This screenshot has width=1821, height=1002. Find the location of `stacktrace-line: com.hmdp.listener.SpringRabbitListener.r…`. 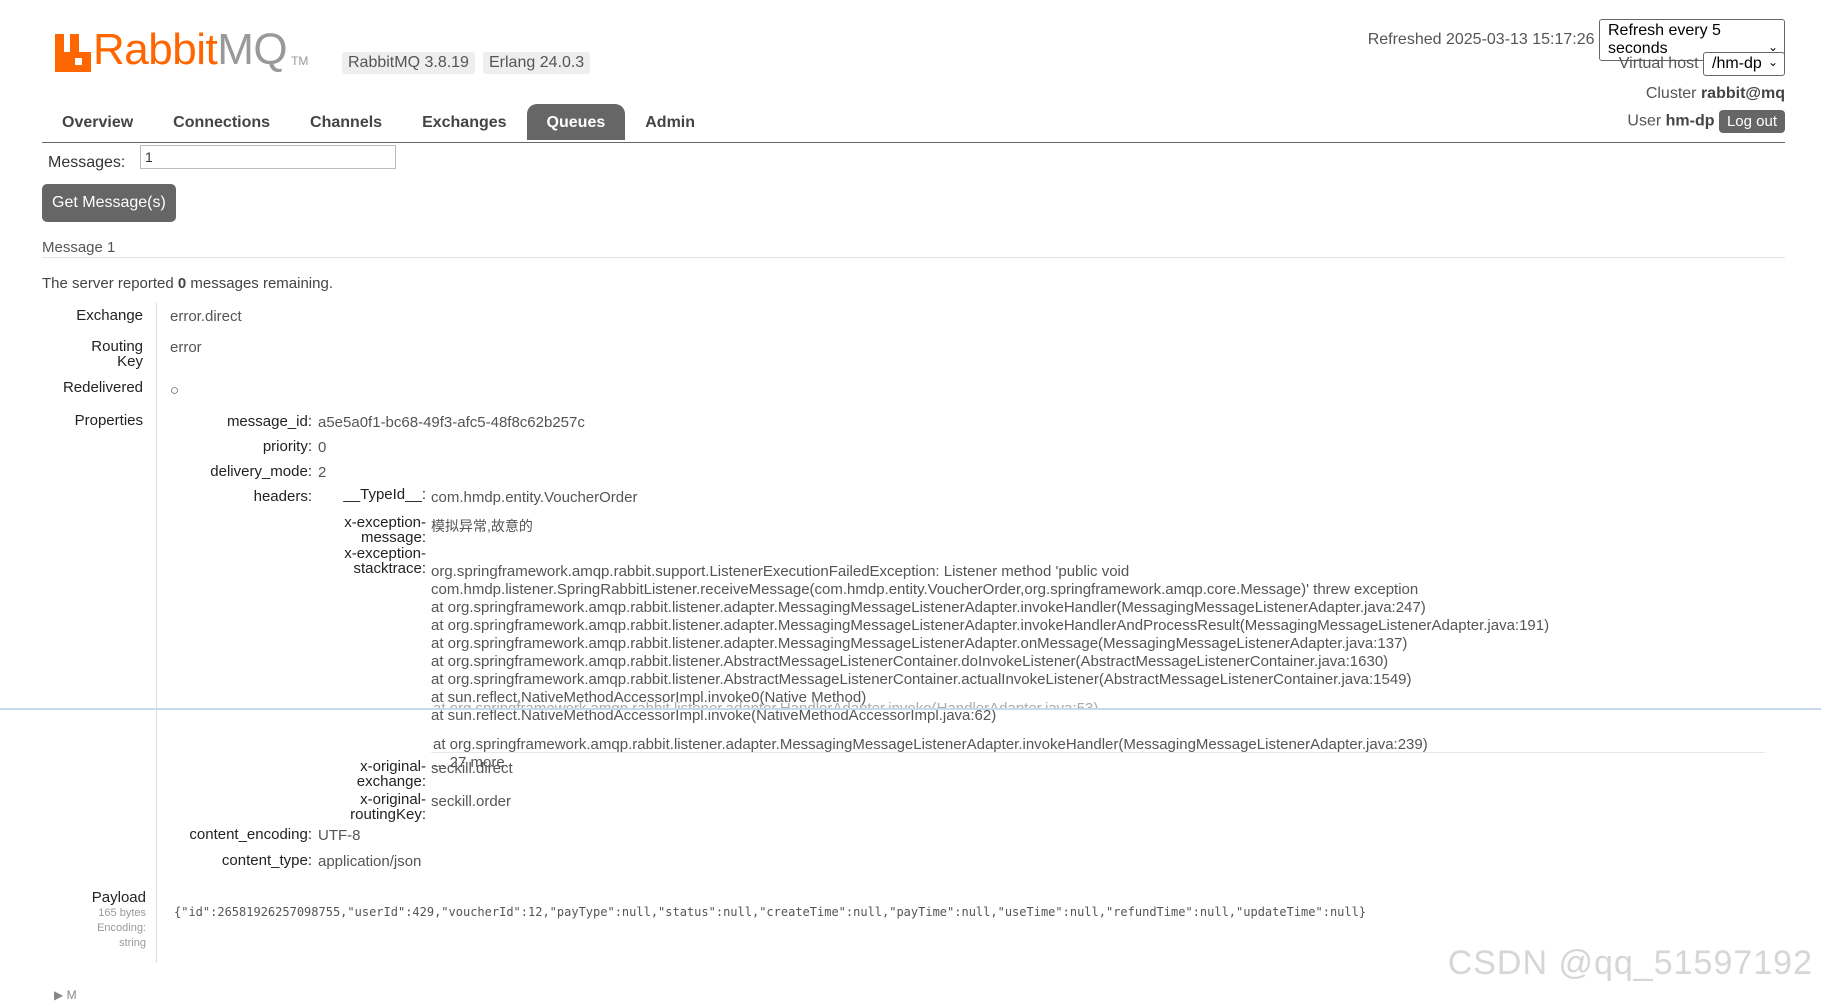

stacktrace-line: com.hmdp.listener.SpringRabbitListener.r… is located at coordinates (925, 589).